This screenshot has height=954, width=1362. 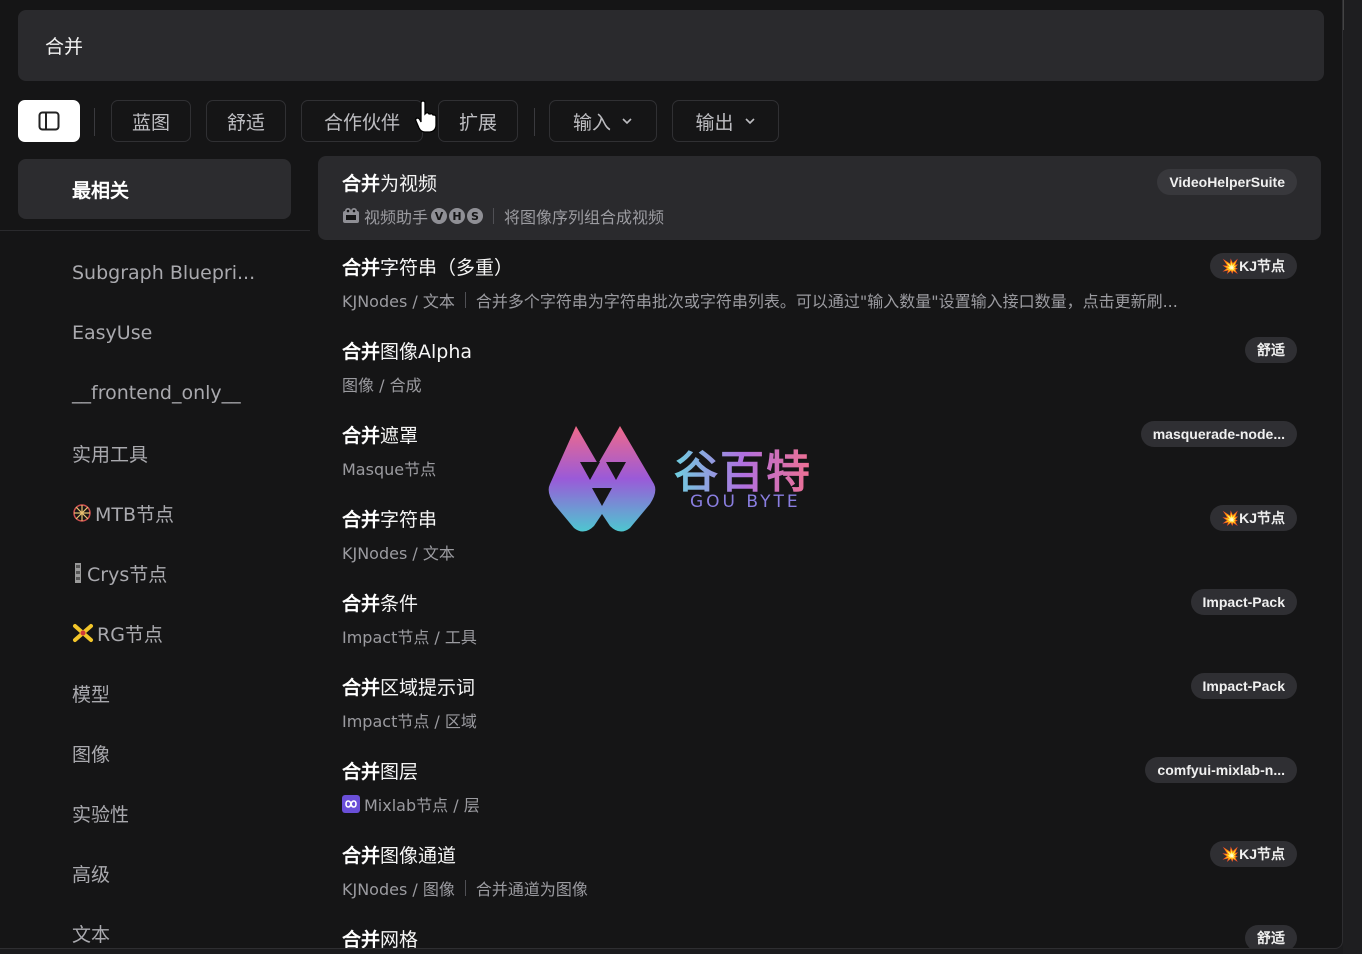 I want to click on result-subtitle: 视频助手 V H S 将图像序列组合成视频, so click(x=503, y=216).